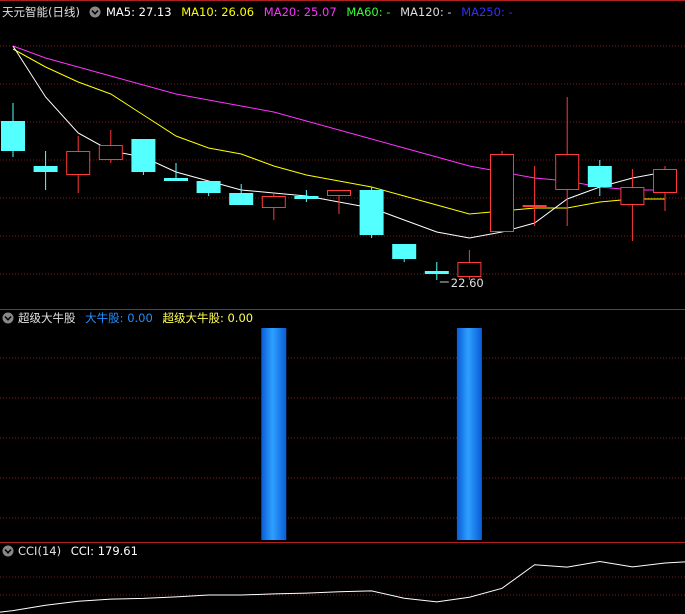 The height and width of the screenshot is (614, 685). I want to click on bull-legend: 超级大牛股 大牛股: 0.00 超级大牛股: 0.00, so click(135, 318).